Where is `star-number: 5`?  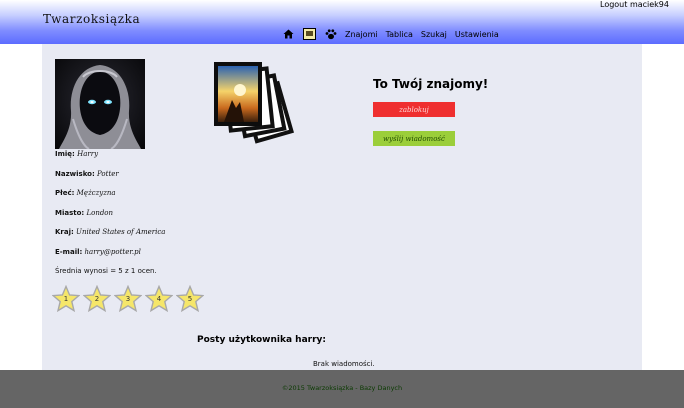 star-number: 5 is located at coordinates (190, 299).